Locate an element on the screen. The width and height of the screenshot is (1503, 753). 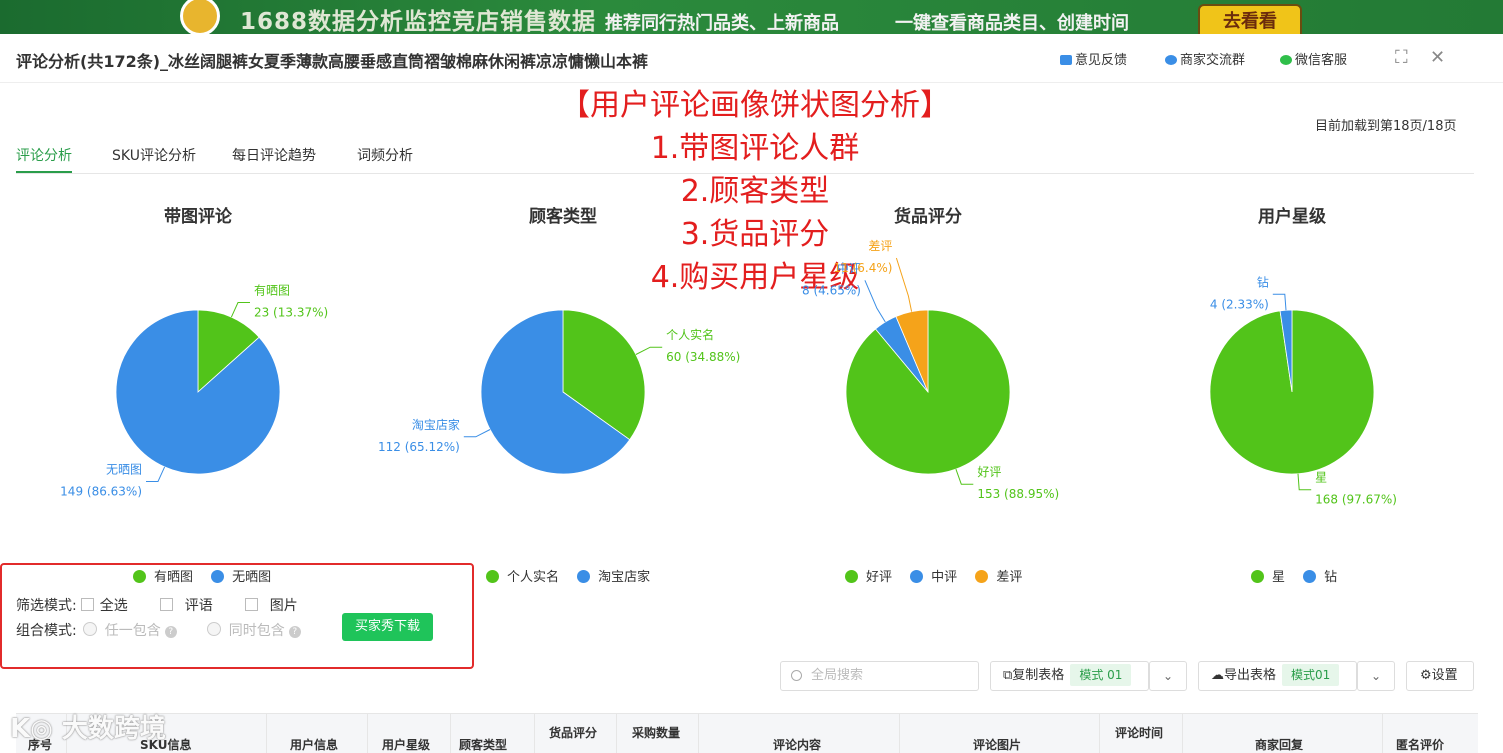
slice-value-label: 60 (34.88%) is located at coordinates (703, 357).